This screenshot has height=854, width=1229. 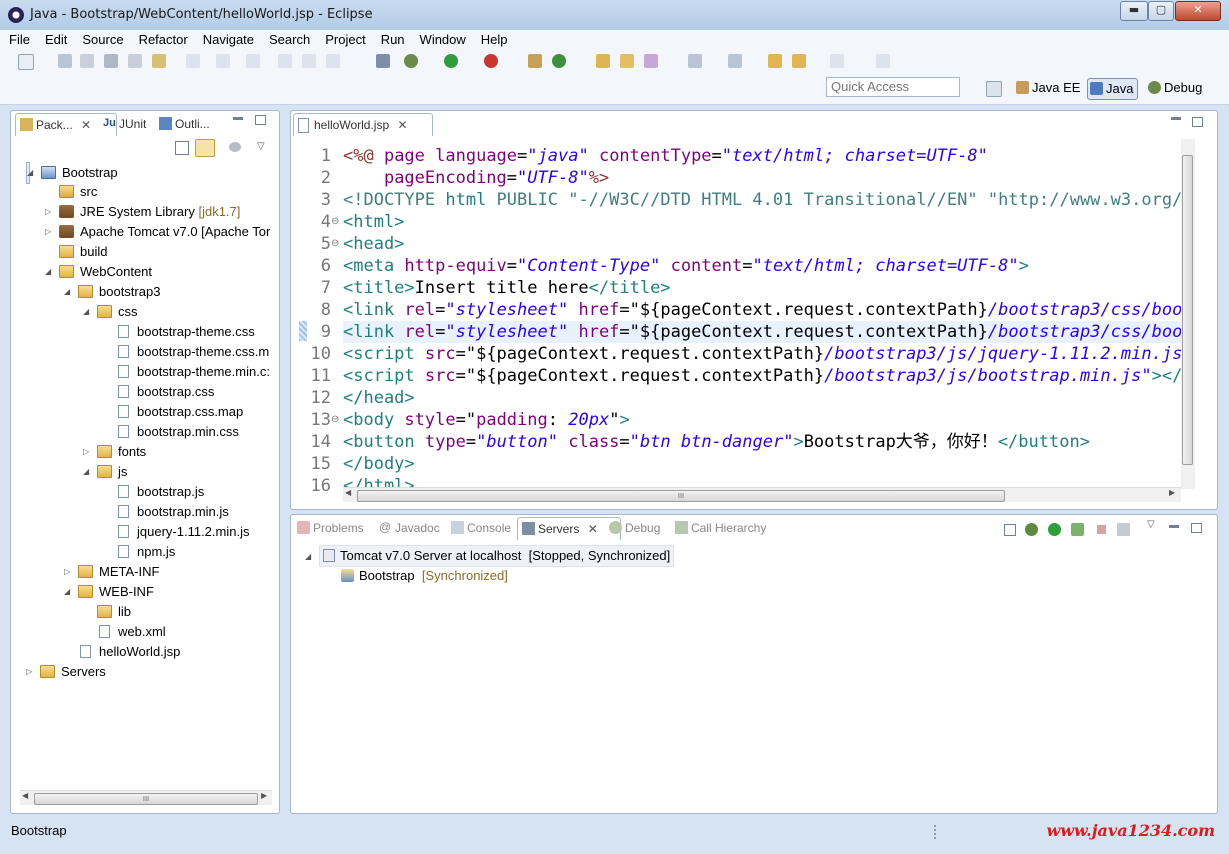 I want to click on start-server-debug-icon, so click(x=1031, y=529).